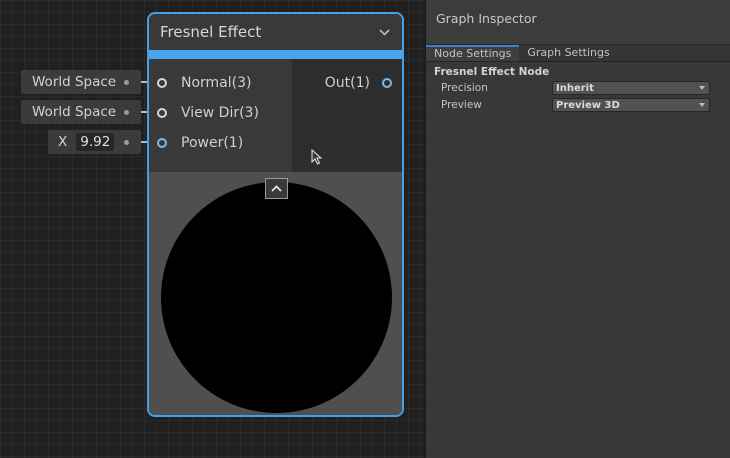 This screenshot has width=730, height=458. I want to click on chevron-down-icon, so click(384, 32).